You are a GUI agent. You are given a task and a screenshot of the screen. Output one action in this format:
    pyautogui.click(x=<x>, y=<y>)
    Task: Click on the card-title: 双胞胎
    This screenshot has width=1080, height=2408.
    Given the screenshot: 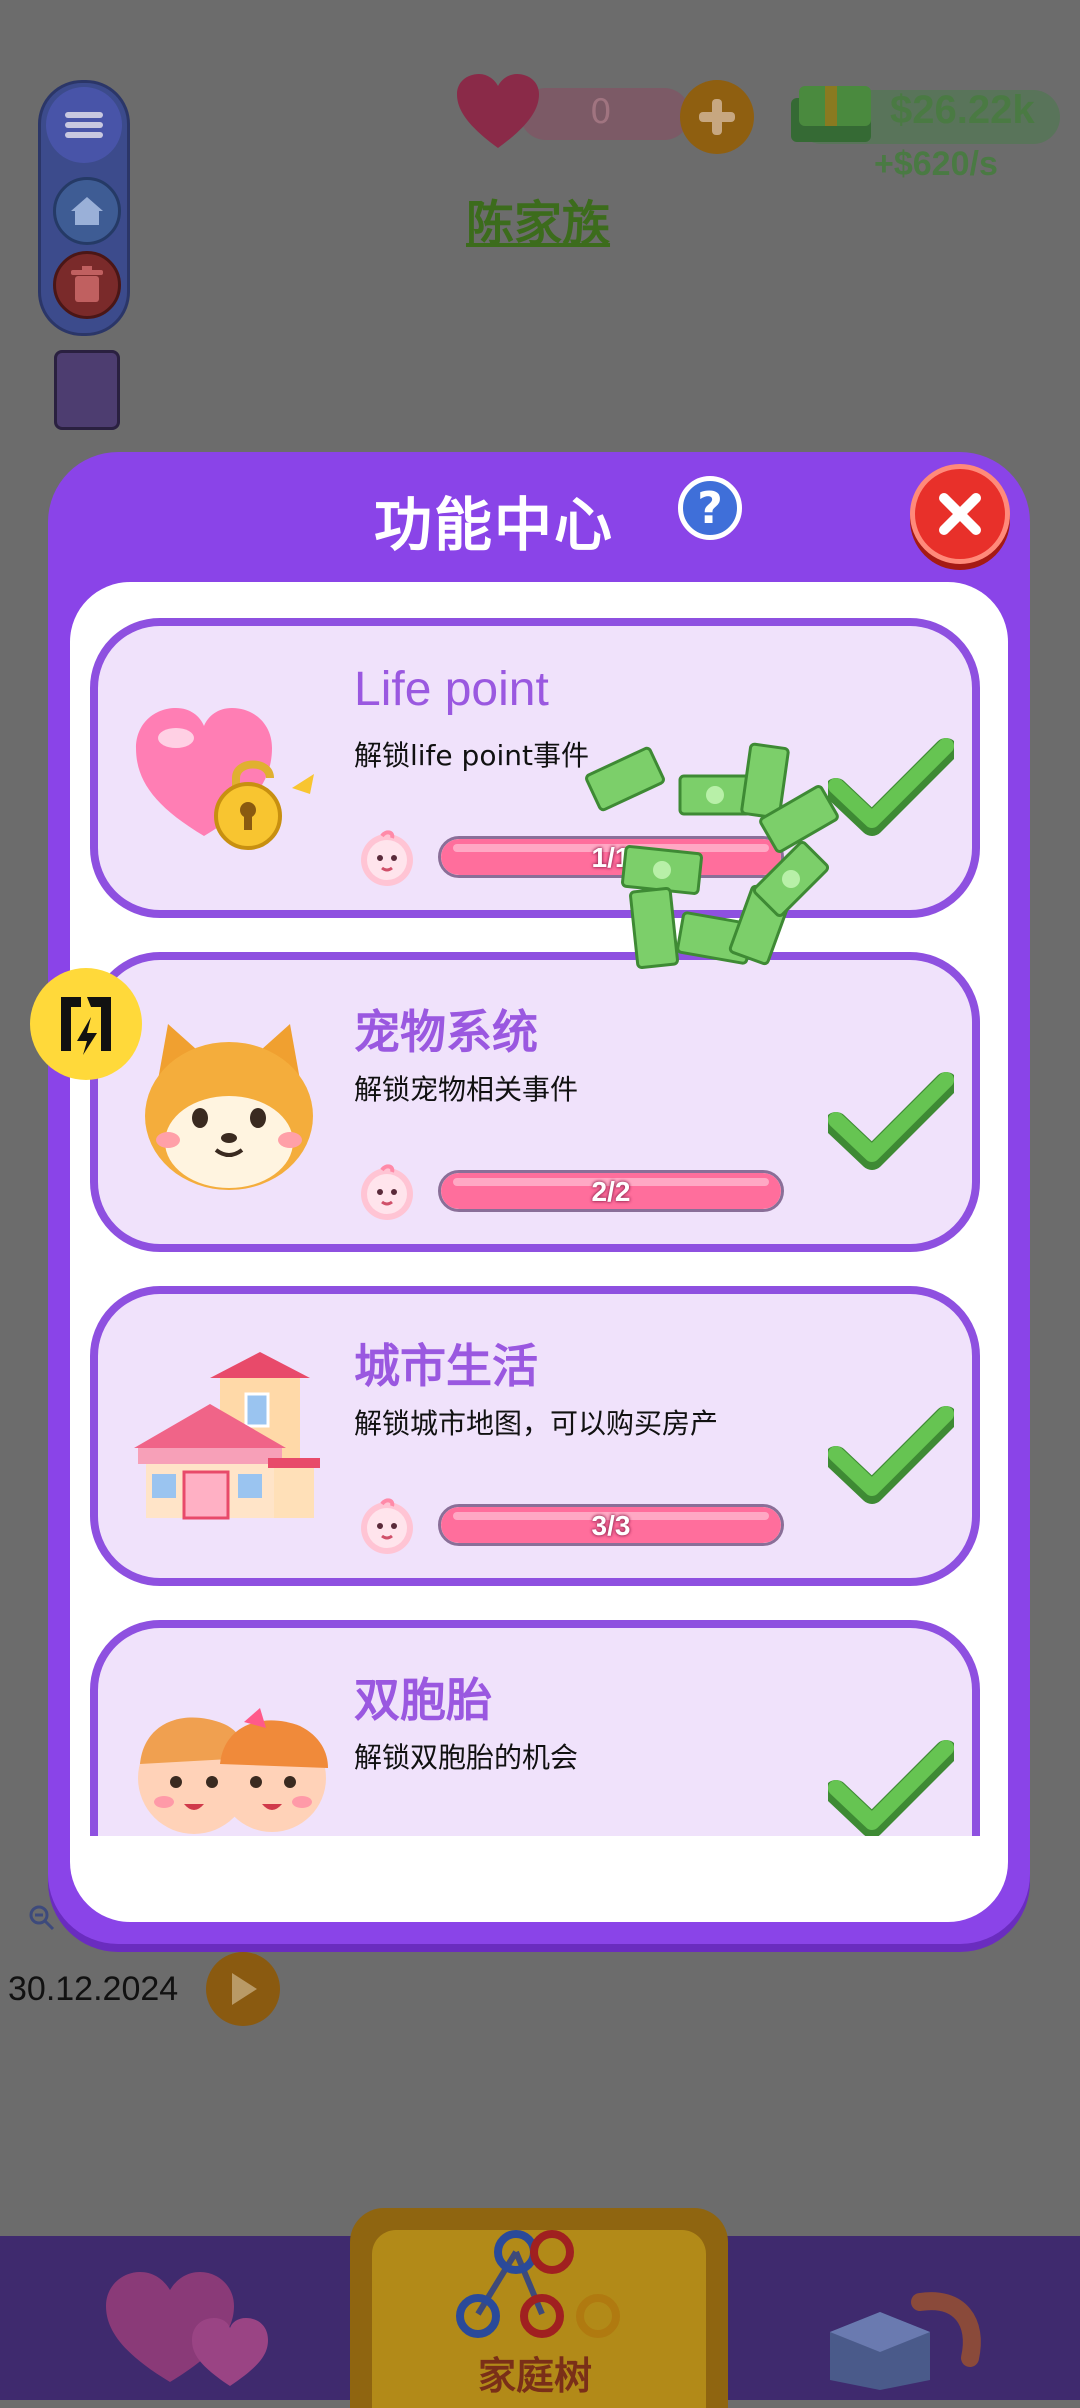 What is the action you would take?
    pyautogui.click(x=423, y=1700)
    